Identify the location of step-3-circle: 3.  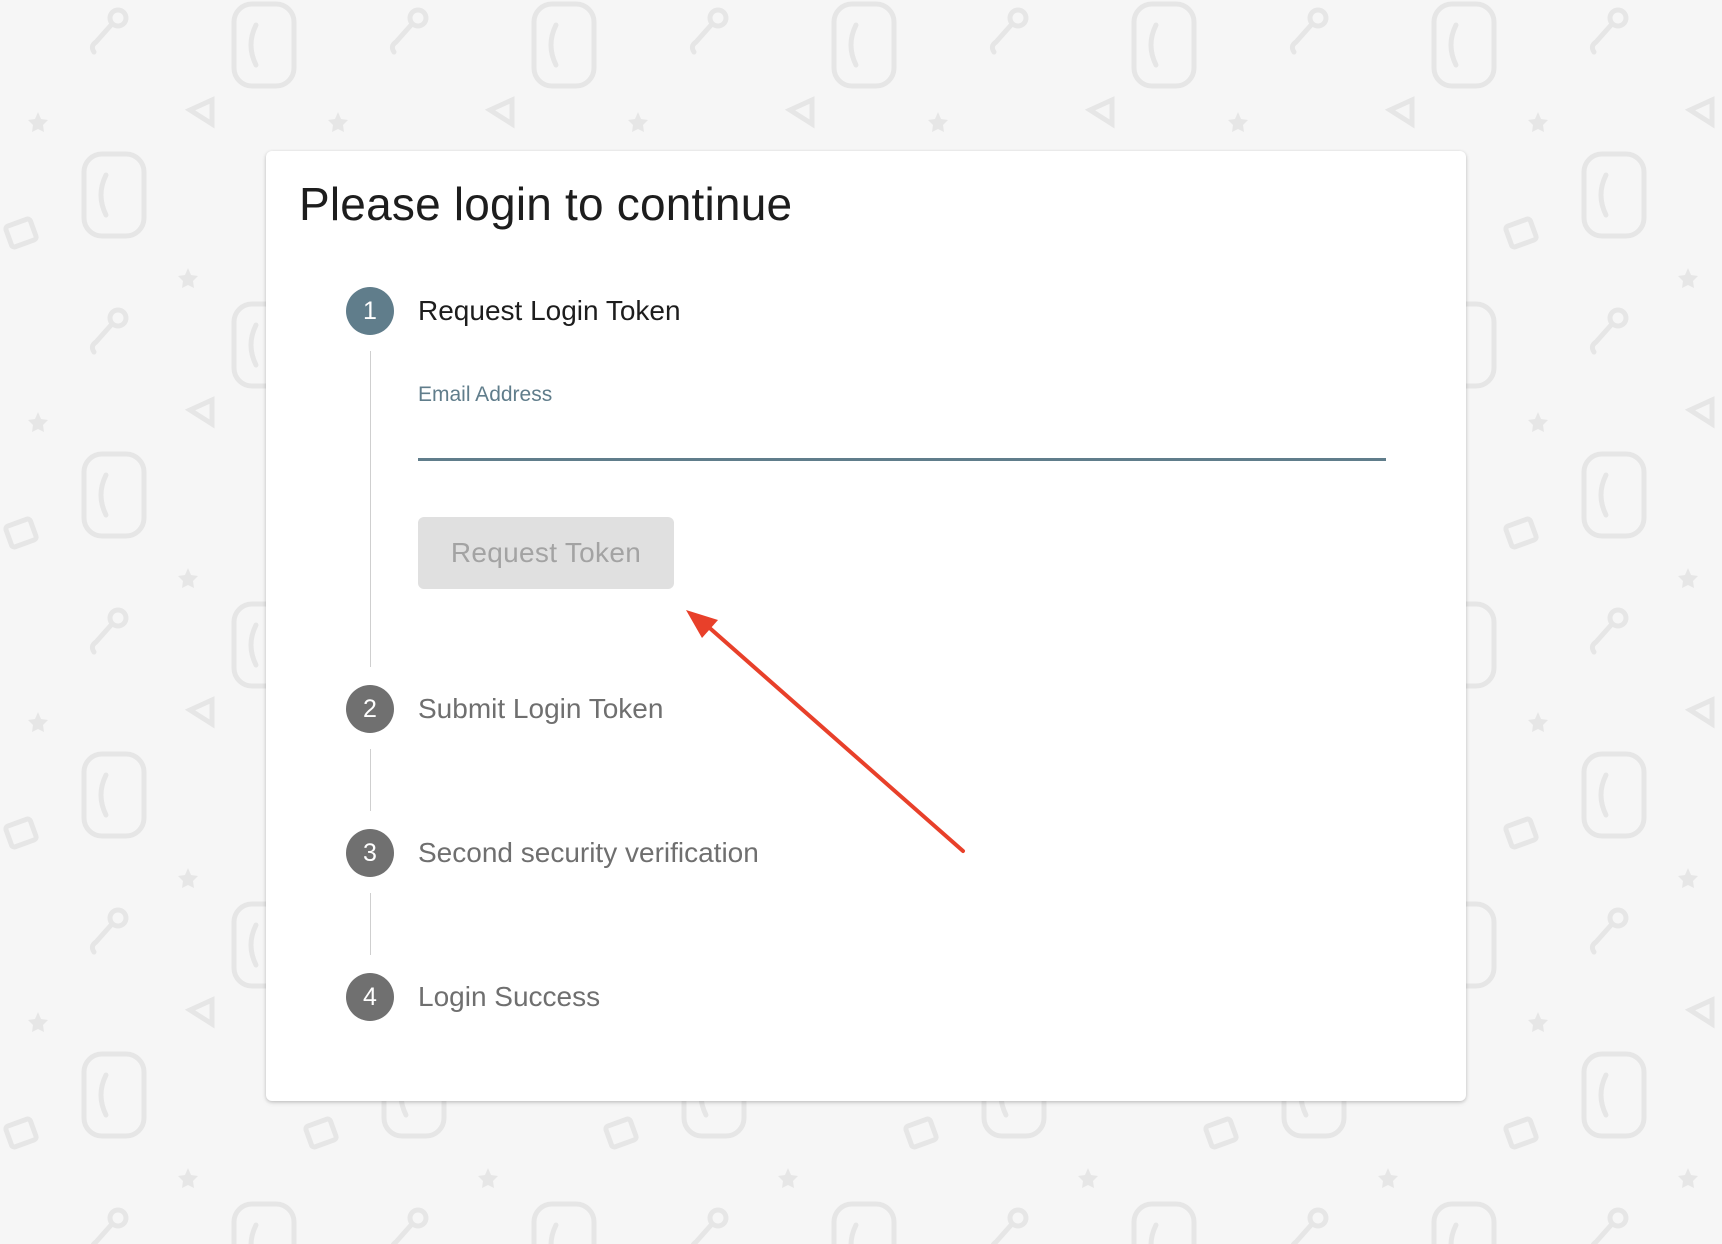
(370, 853).